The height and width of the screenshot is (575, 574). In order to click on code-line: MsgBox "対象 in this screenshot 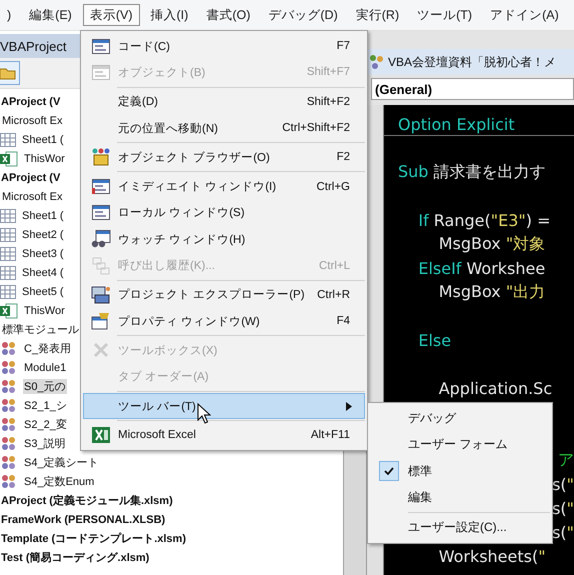, I will do `click(492, 244)`.